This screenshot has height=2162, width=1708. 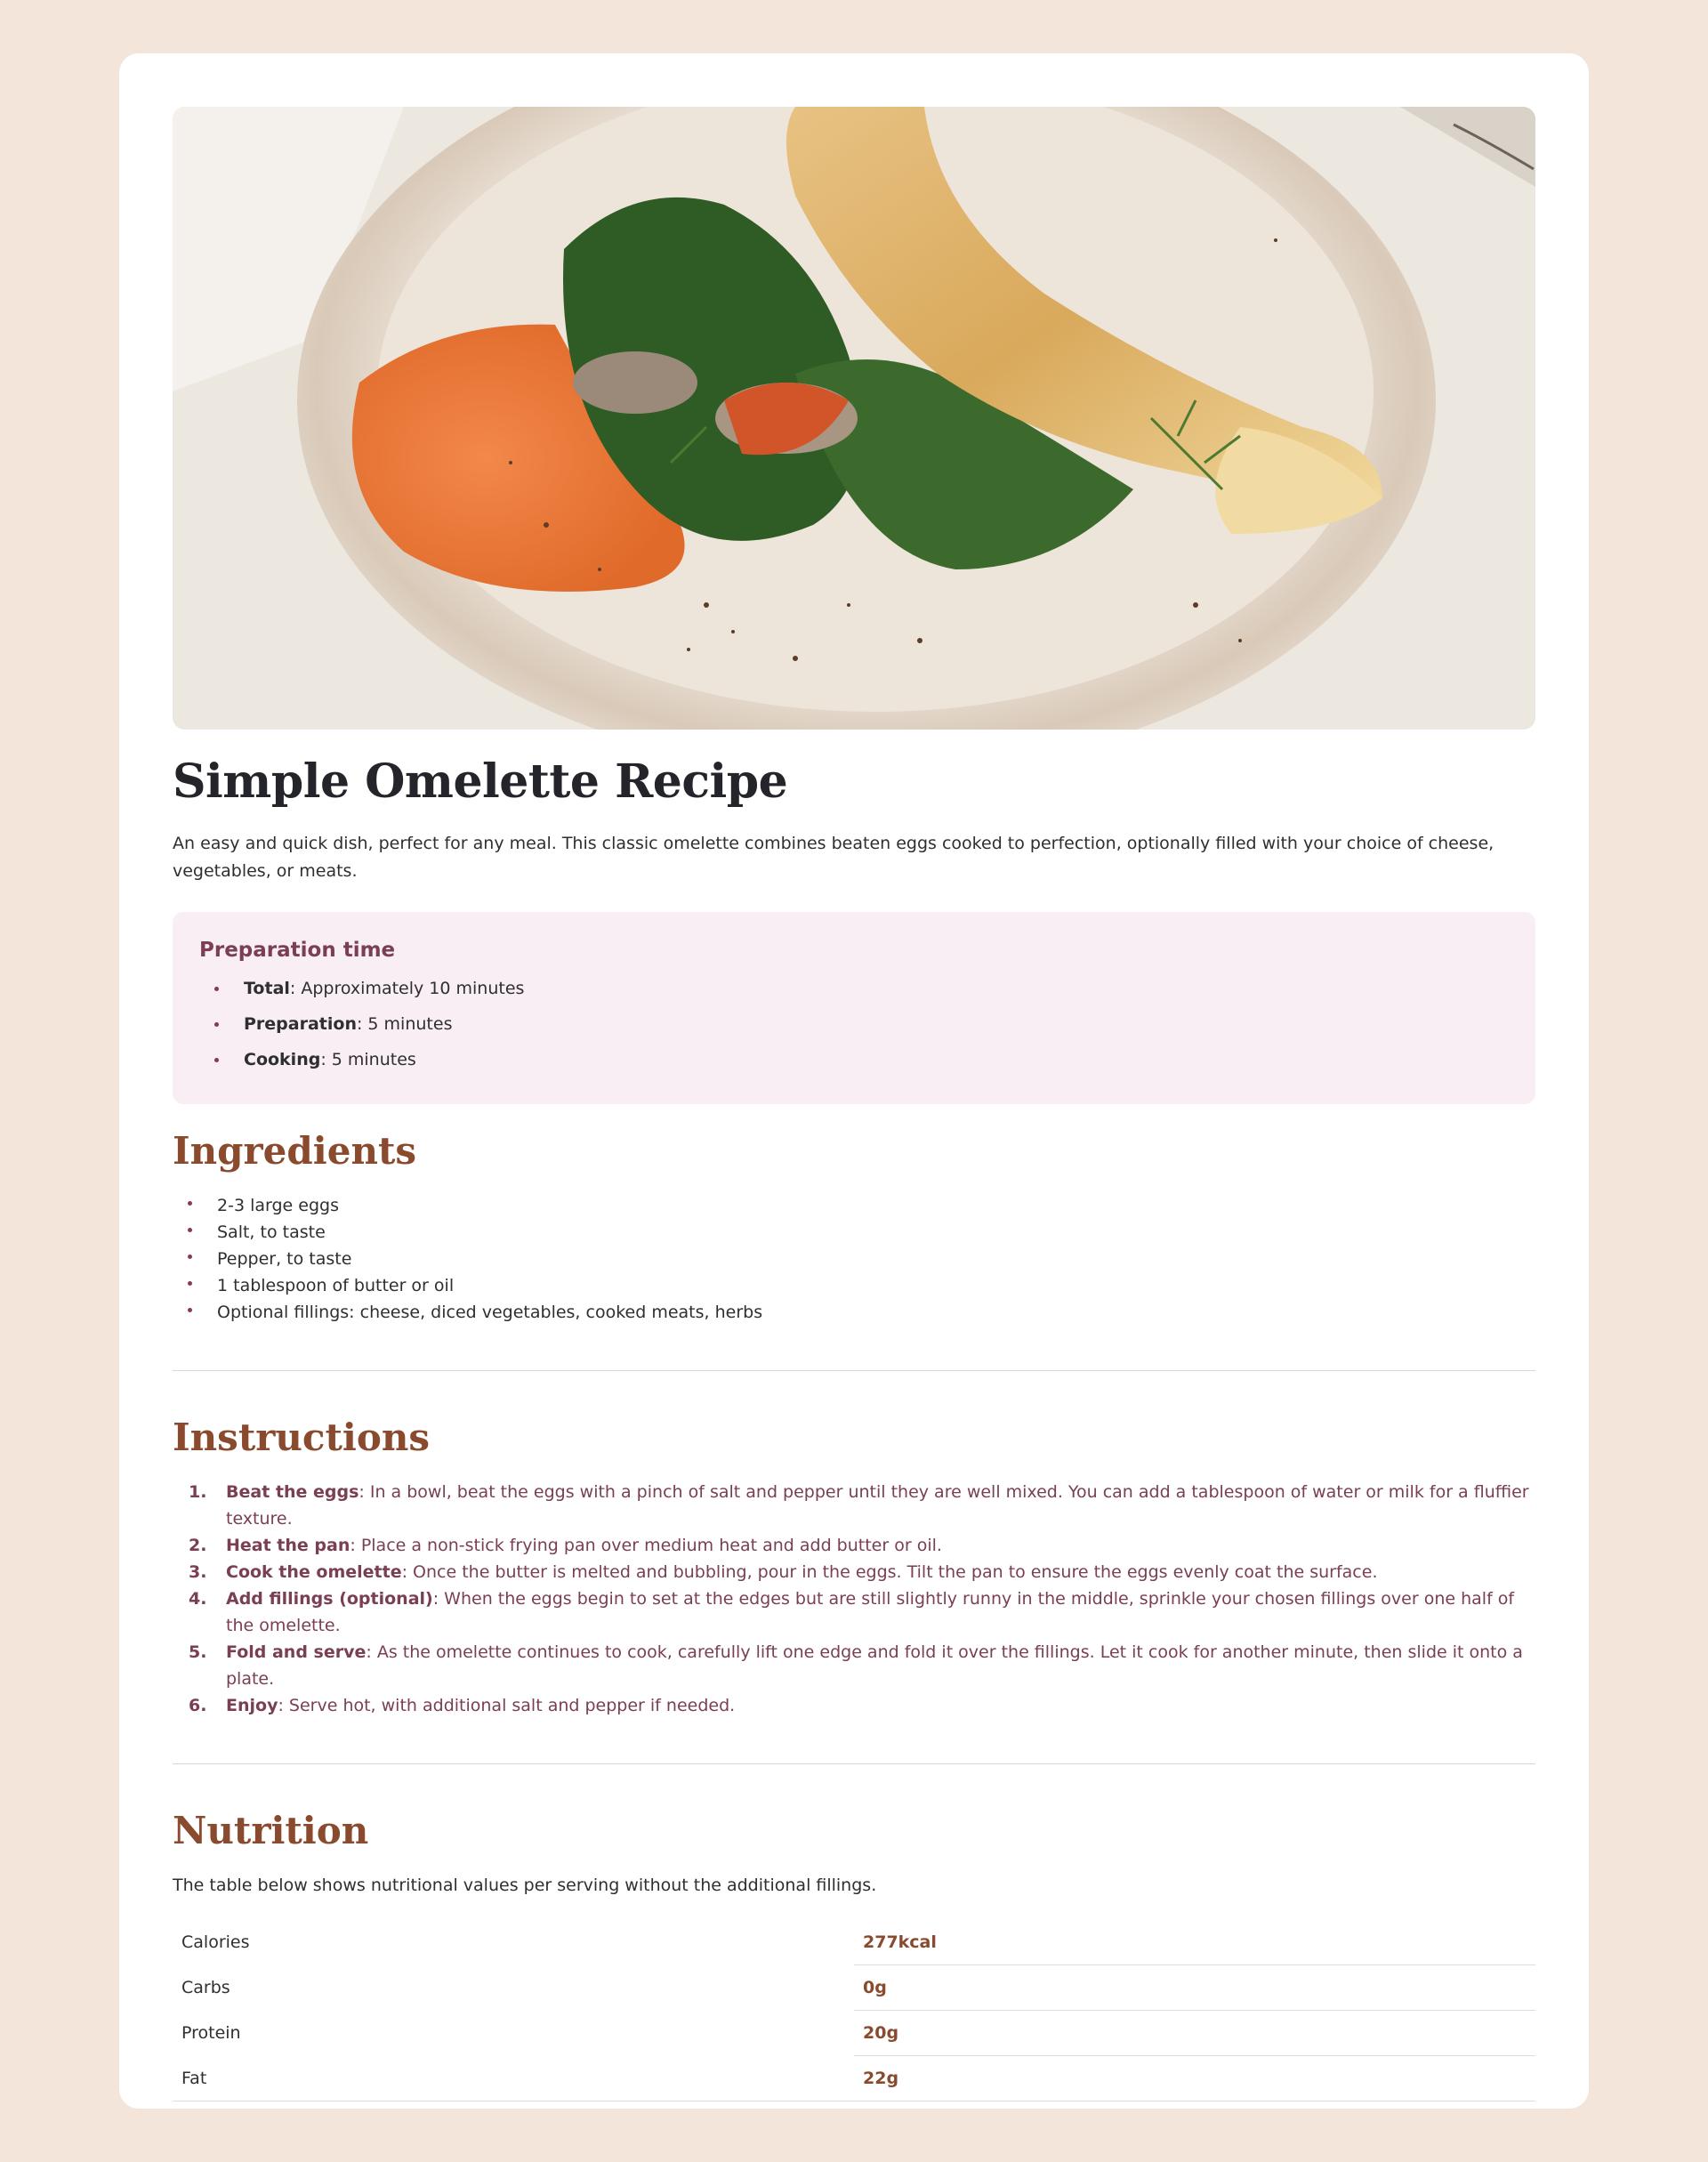 I want to click on table-row: Carbs 0g, so click(x=854, y=1988).